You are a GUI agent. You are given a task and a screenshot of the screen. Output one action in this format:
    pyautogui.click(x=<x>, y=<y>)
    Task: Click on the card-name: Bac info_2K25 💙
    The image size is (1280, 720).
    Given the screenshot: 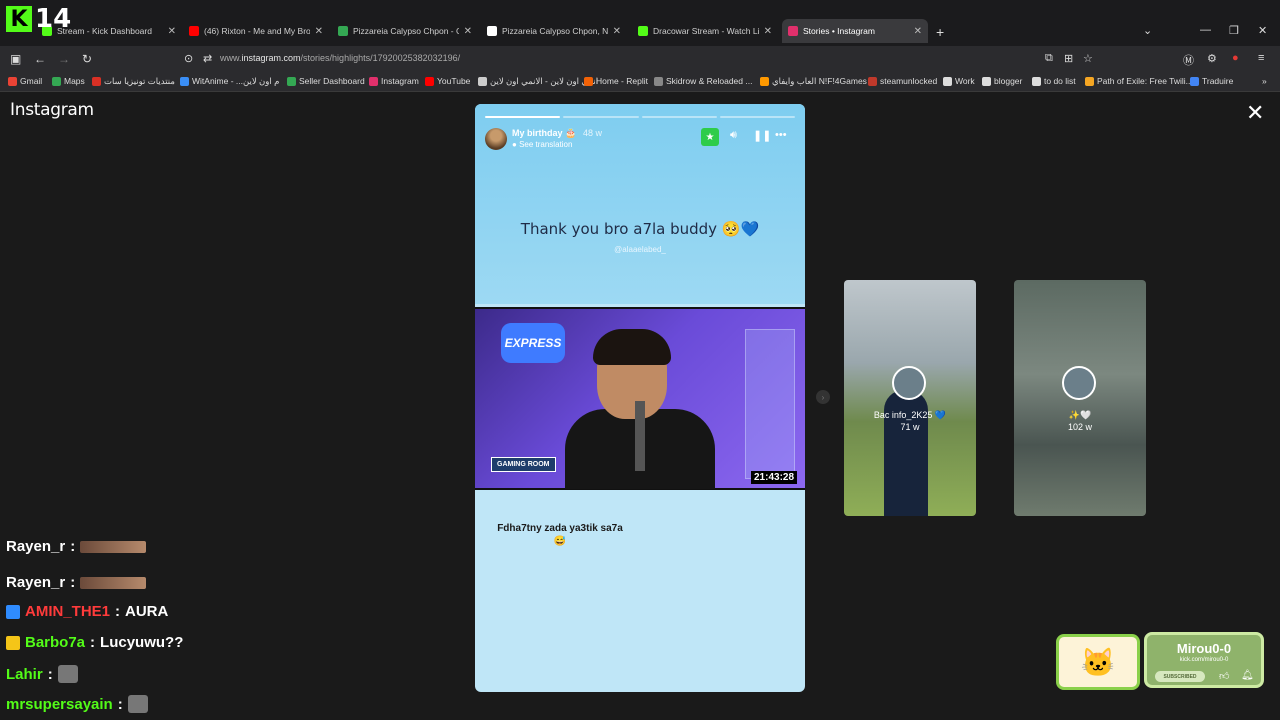 What is the action you would take?
    pyautogui.click(x=910, y=415)
    